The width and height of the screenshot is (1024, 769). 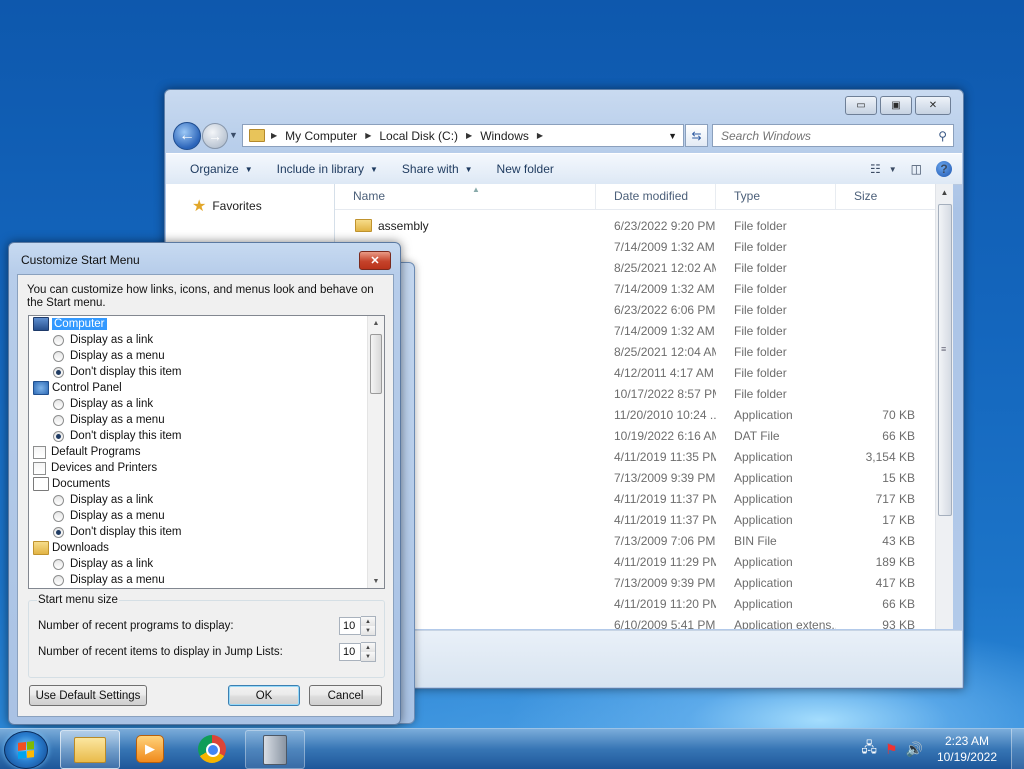 I want to click on preview-pane-icon: ◫, so click(x=916, y=169).